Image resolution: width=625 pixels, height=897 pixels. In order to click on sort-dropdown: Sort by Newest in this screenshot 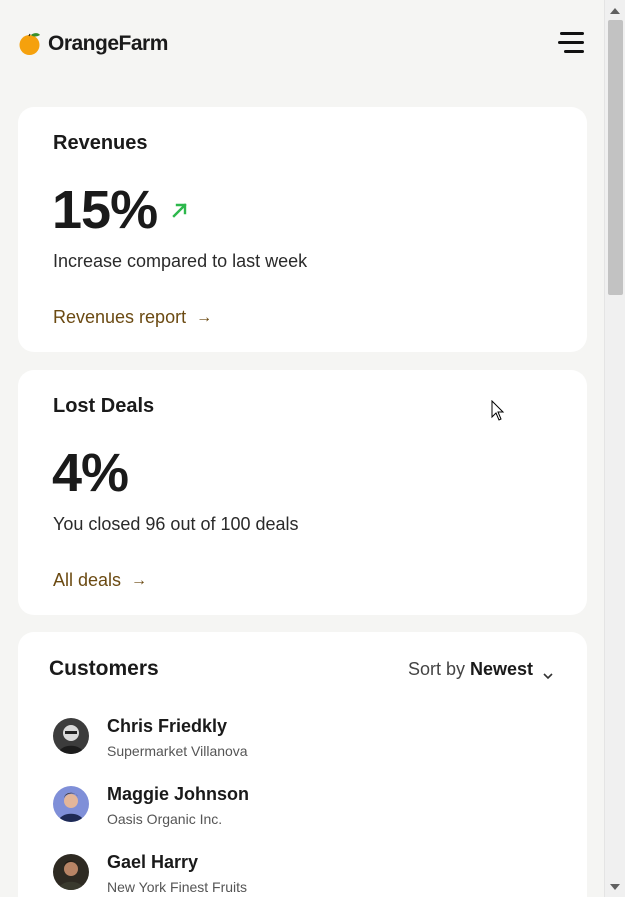, I will do `click(480, 669)`.